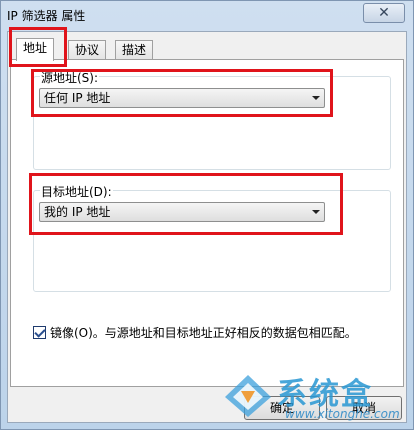 This screenshot has height=430, width=414. What do you see at coordinates (207, 15) in the screenshot?
I see `title-bar: IP 筛选器 属性 ✕` at bounding box center [207, 15].